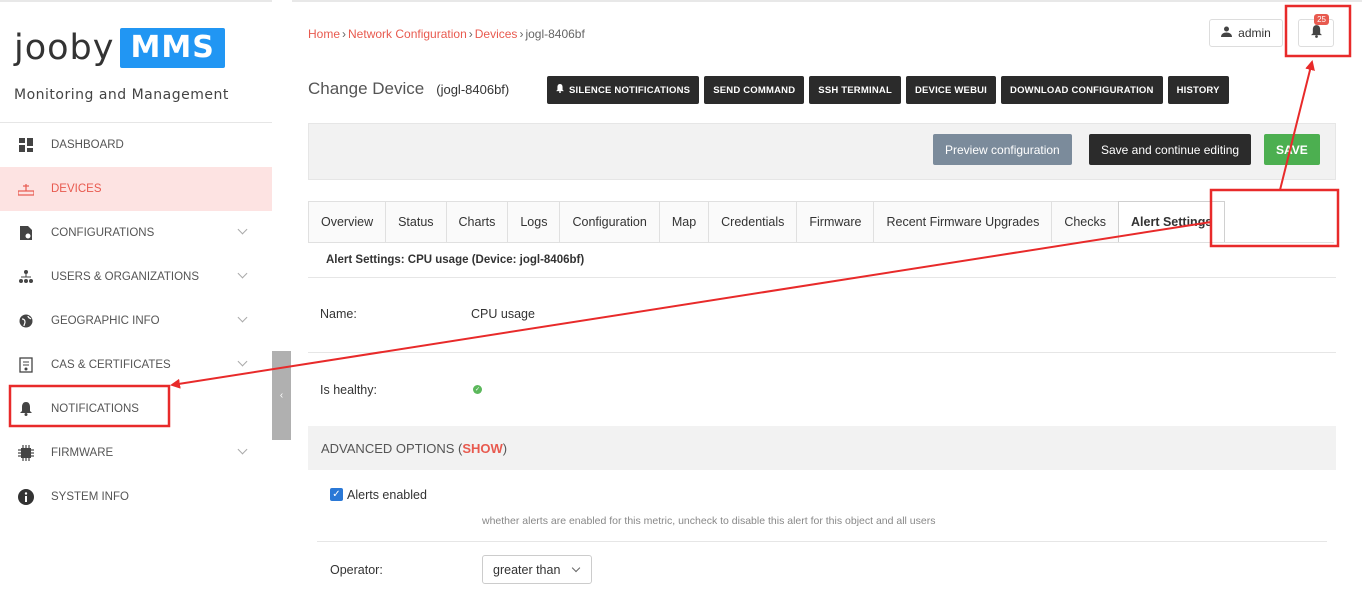  What do you see at coordinates (1321, 19) in the screenshot?
I see `notification-count-badge: 25` at bounding box center [1321, 19].